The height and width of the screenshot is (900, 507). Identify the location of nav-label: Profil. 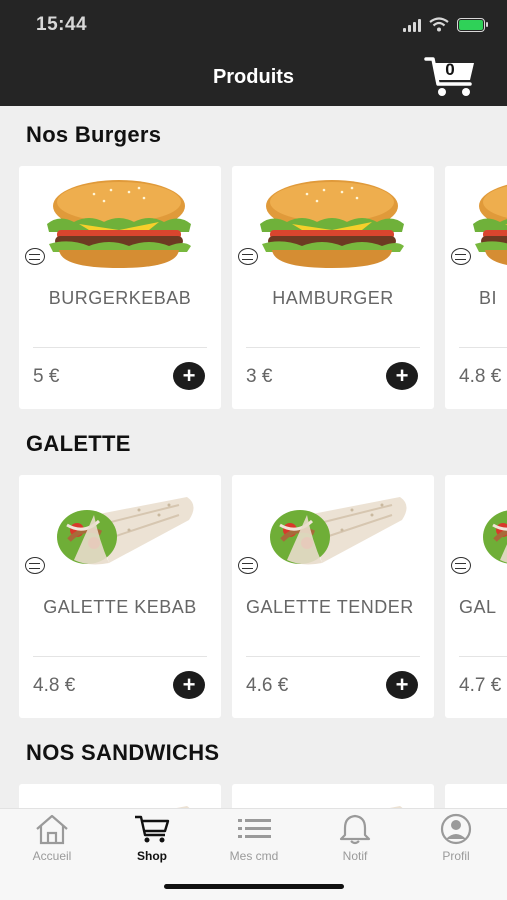
(456, 856).